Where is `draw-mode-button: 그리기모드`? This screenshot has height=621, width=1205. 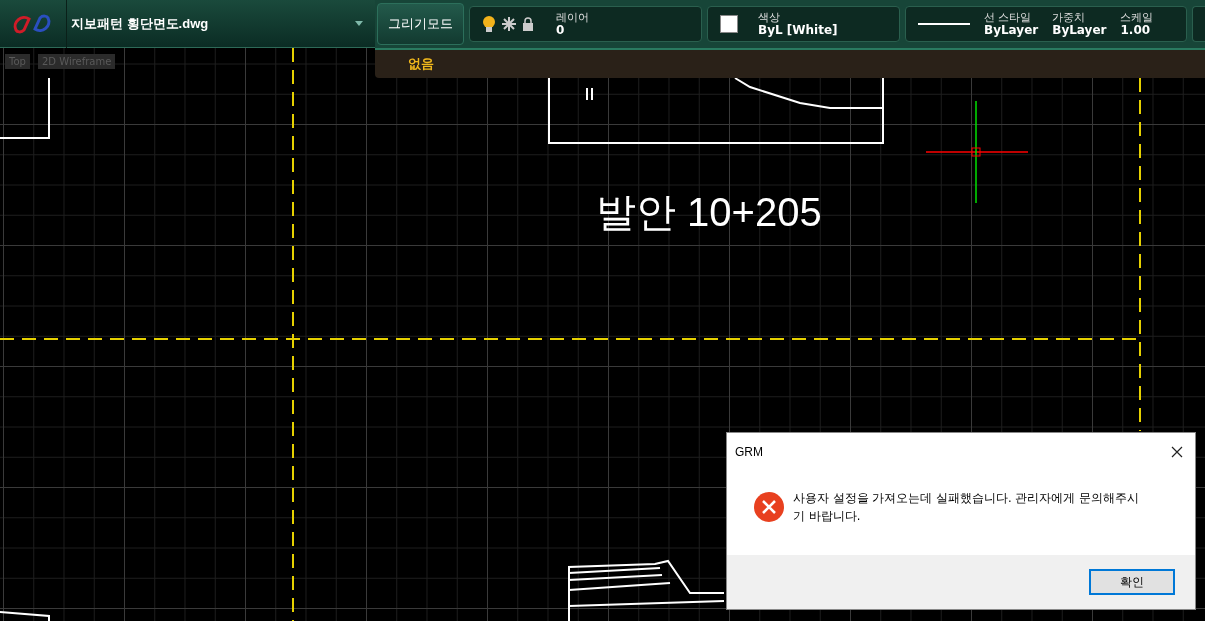 draw-mode-button: 그리기모드 is located at coordinates (420, 24).